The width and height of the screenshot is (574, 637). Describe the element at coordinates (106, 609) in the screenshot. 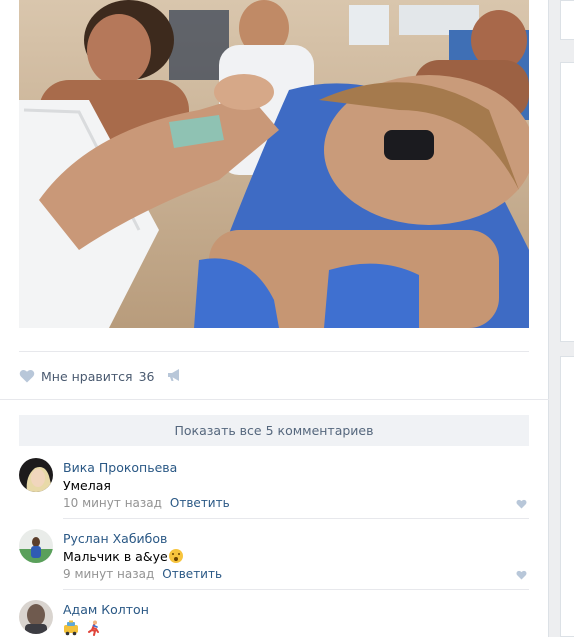

I see `comment-author: Адам Колтон` at that location.